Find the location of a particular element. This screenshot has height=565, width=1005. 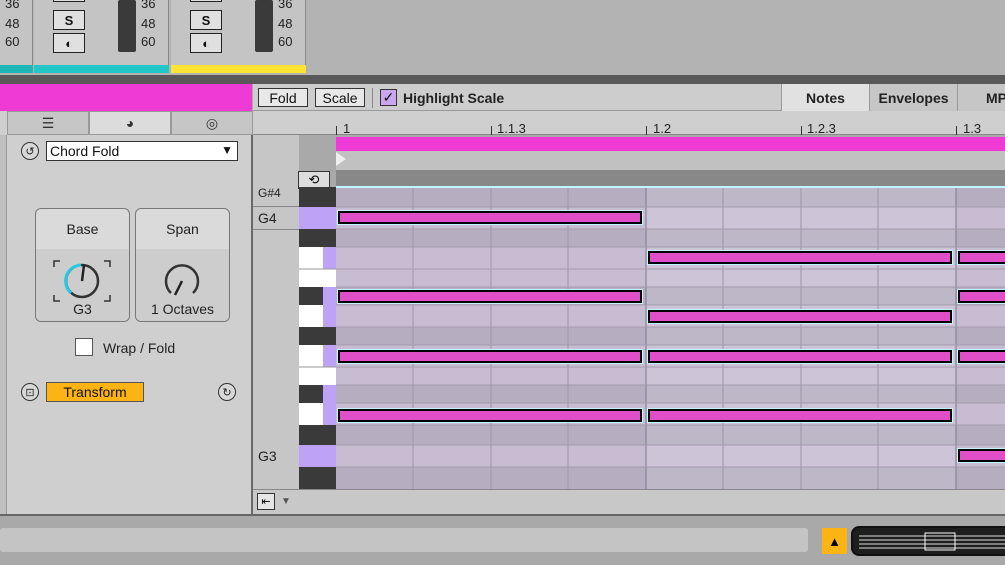

tab-parameters: ☰ is located at coordinates (48, 123).